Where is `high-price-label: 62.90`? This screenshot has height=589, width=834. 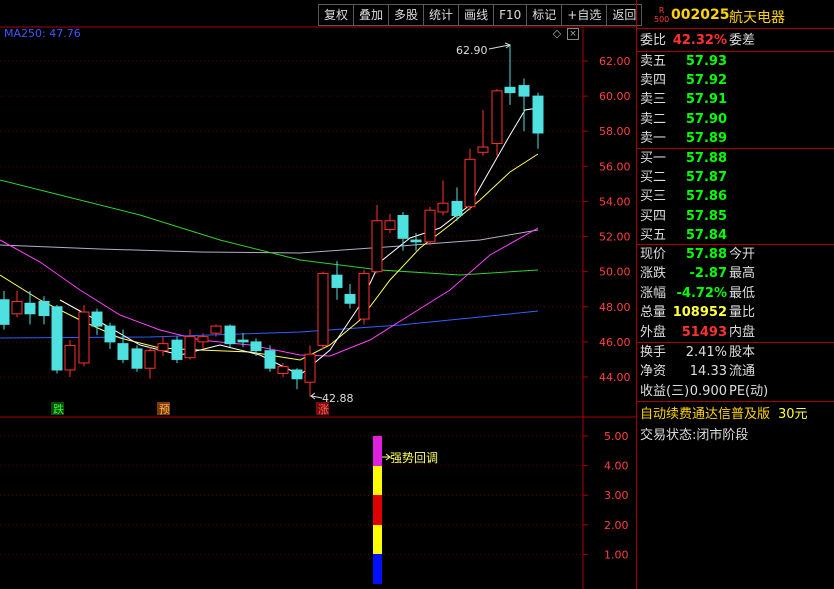
high-price-label: 62.90 is located at coordinates (472, 50).